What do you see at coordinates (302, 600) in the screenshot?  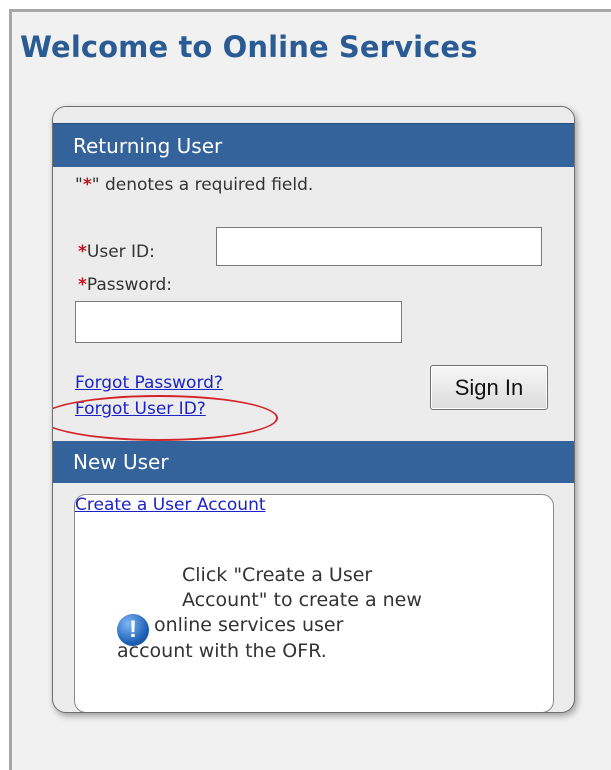 I see `info-text-line-2: Account" to create a new` at bounding box center [302, 600].